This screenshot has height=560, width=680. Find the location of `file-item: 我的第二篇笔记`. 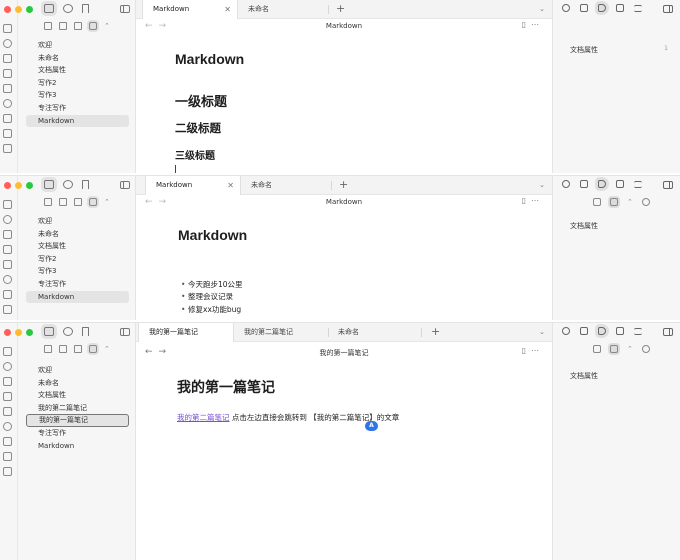

file-item: 我的第二篇笔记 is located at coordinates (77, 408).